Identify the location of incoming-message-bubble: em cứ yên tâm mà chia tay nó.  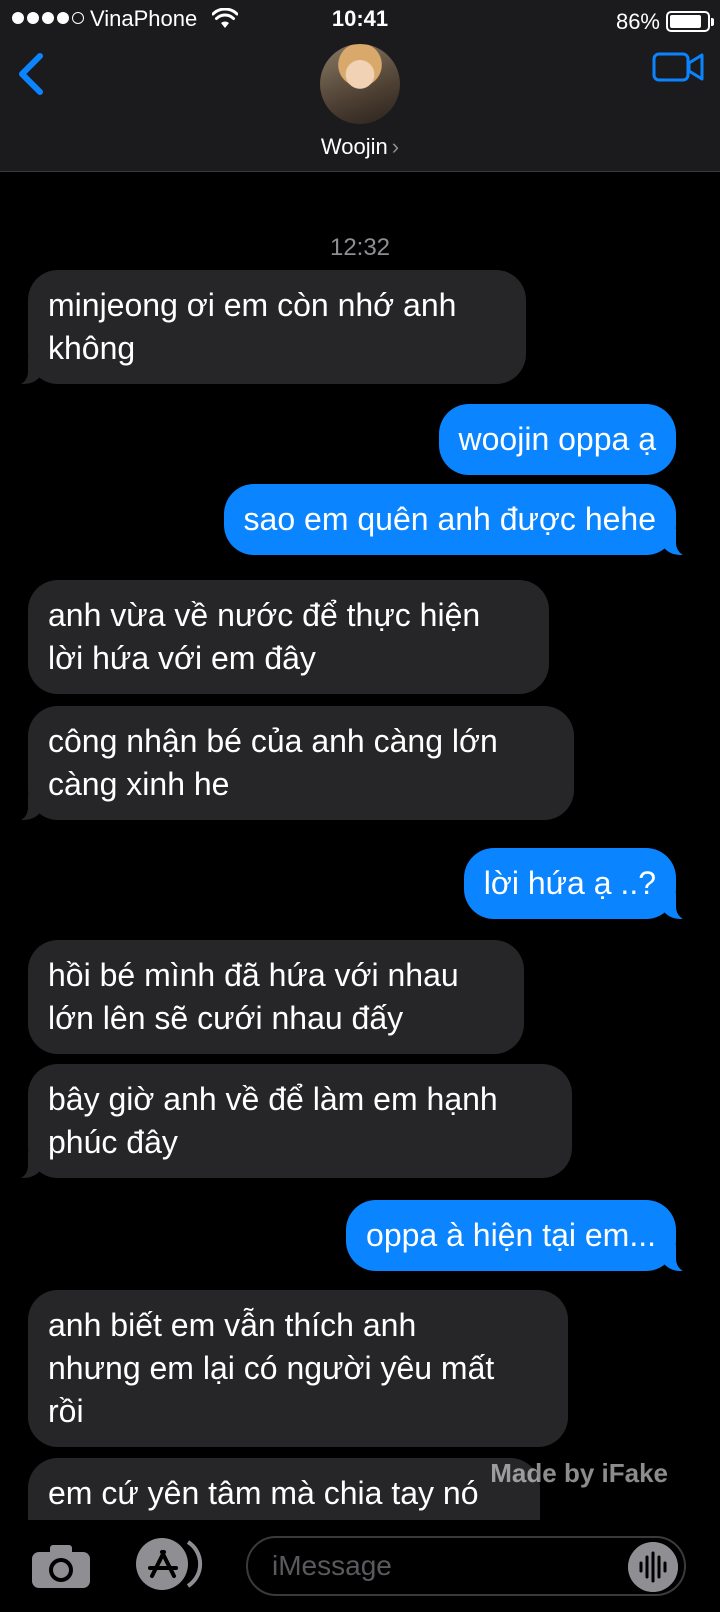
(284, 1489).